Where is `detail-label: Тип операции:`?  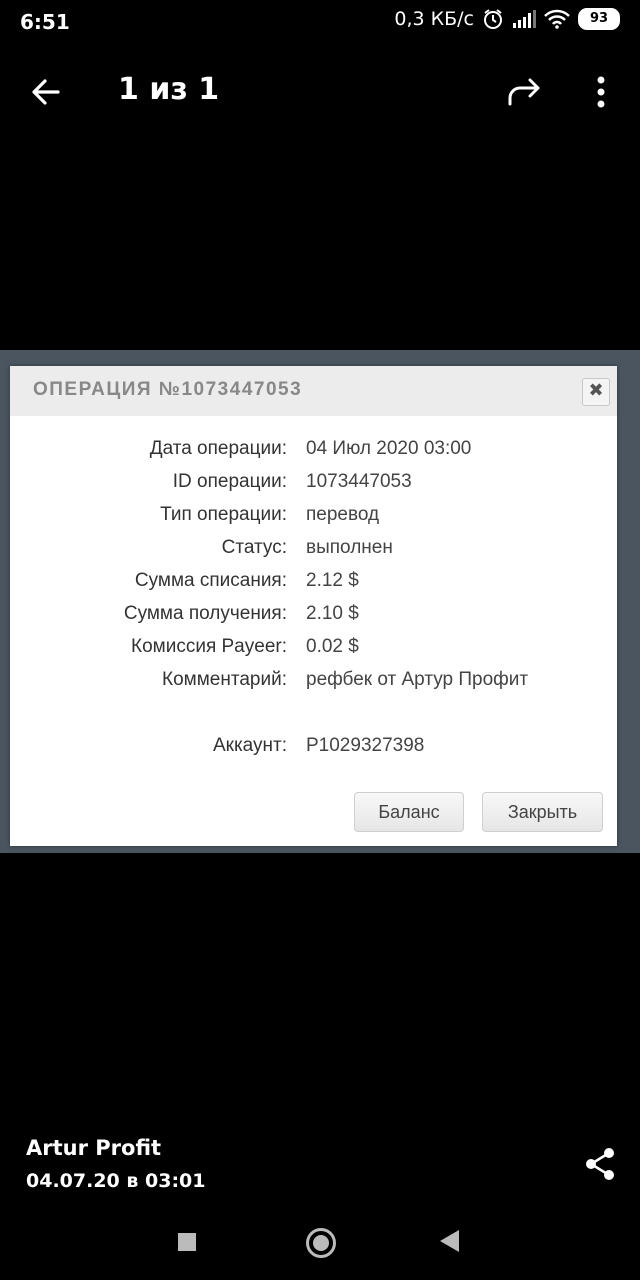
detail-label: Тип операции: is located at coordinates (223, 514).